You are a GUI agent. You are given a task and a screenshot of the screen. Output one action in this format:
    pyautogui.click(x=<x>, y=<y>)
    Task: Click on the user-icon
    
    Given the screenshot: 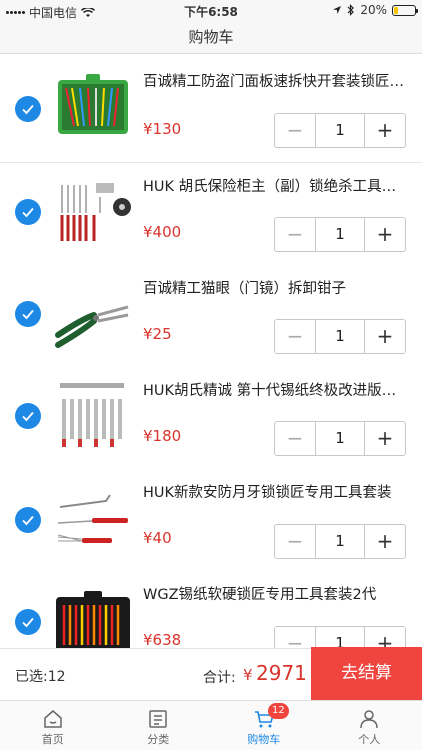 What is the action you would take?
    pyautogui.click(x=369, y=719)
    